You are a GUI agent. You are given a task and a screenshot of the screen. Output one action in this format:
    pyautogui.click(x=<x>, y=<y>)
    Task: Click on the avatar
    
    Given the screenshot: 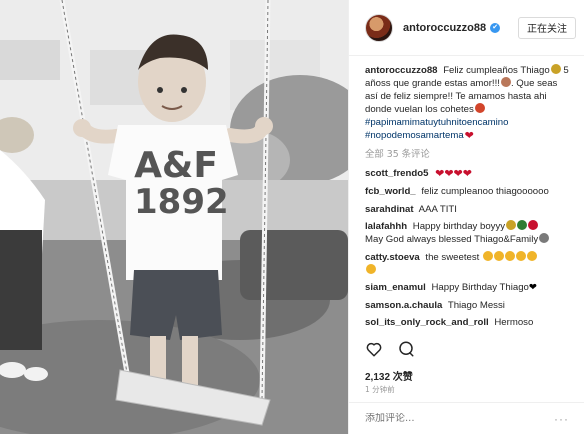 What is the action you would take?
    pyautogui.click(x=379, y=27)
    